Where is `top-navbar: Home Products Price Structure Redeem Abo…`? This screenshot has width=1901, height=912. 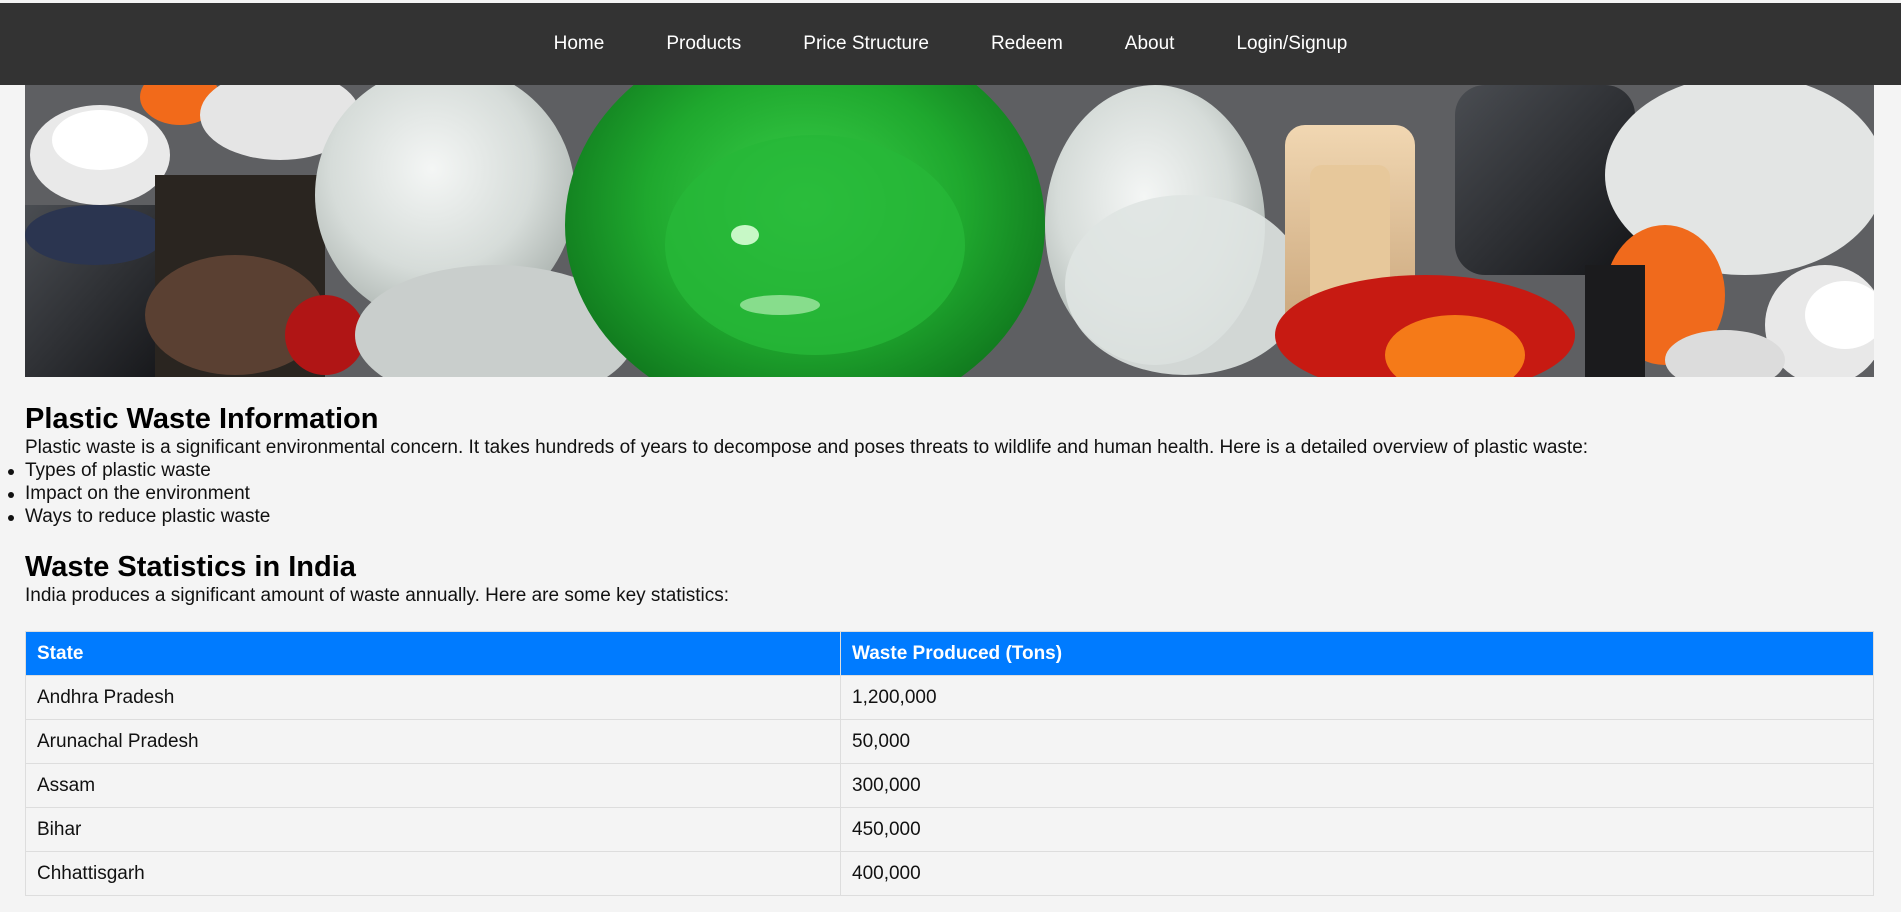
top-navbar: Home Products Price Structure Redeem Abo… is located at coordinates (950, 44).